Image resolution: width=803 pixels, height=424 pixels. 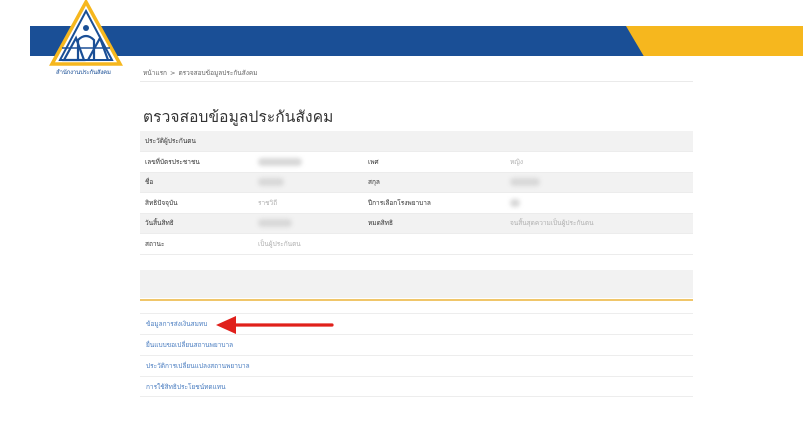 I want to click on section-divider, so click(x=416, y=300).